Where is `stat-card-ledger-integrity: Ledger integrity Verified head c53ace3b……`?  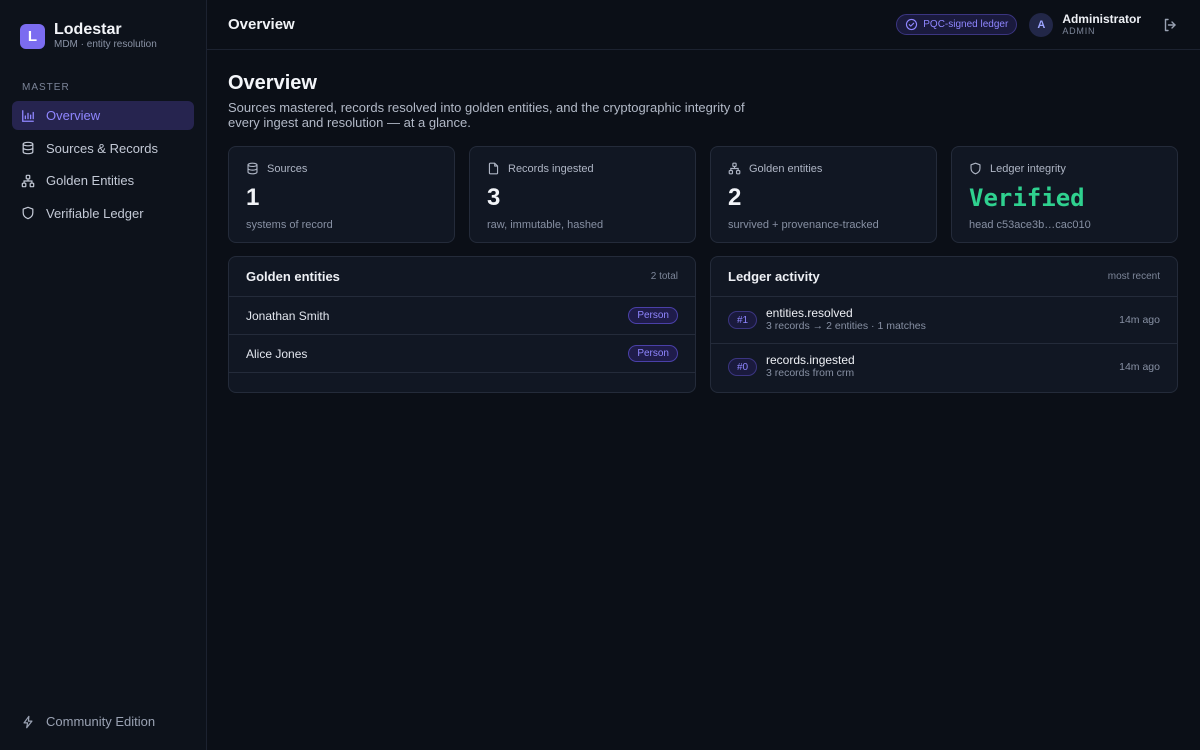 stat-card-ledger-integrity: Ledger integrity Verified head c53ace3b…… is located at coordinates (1064, 194).